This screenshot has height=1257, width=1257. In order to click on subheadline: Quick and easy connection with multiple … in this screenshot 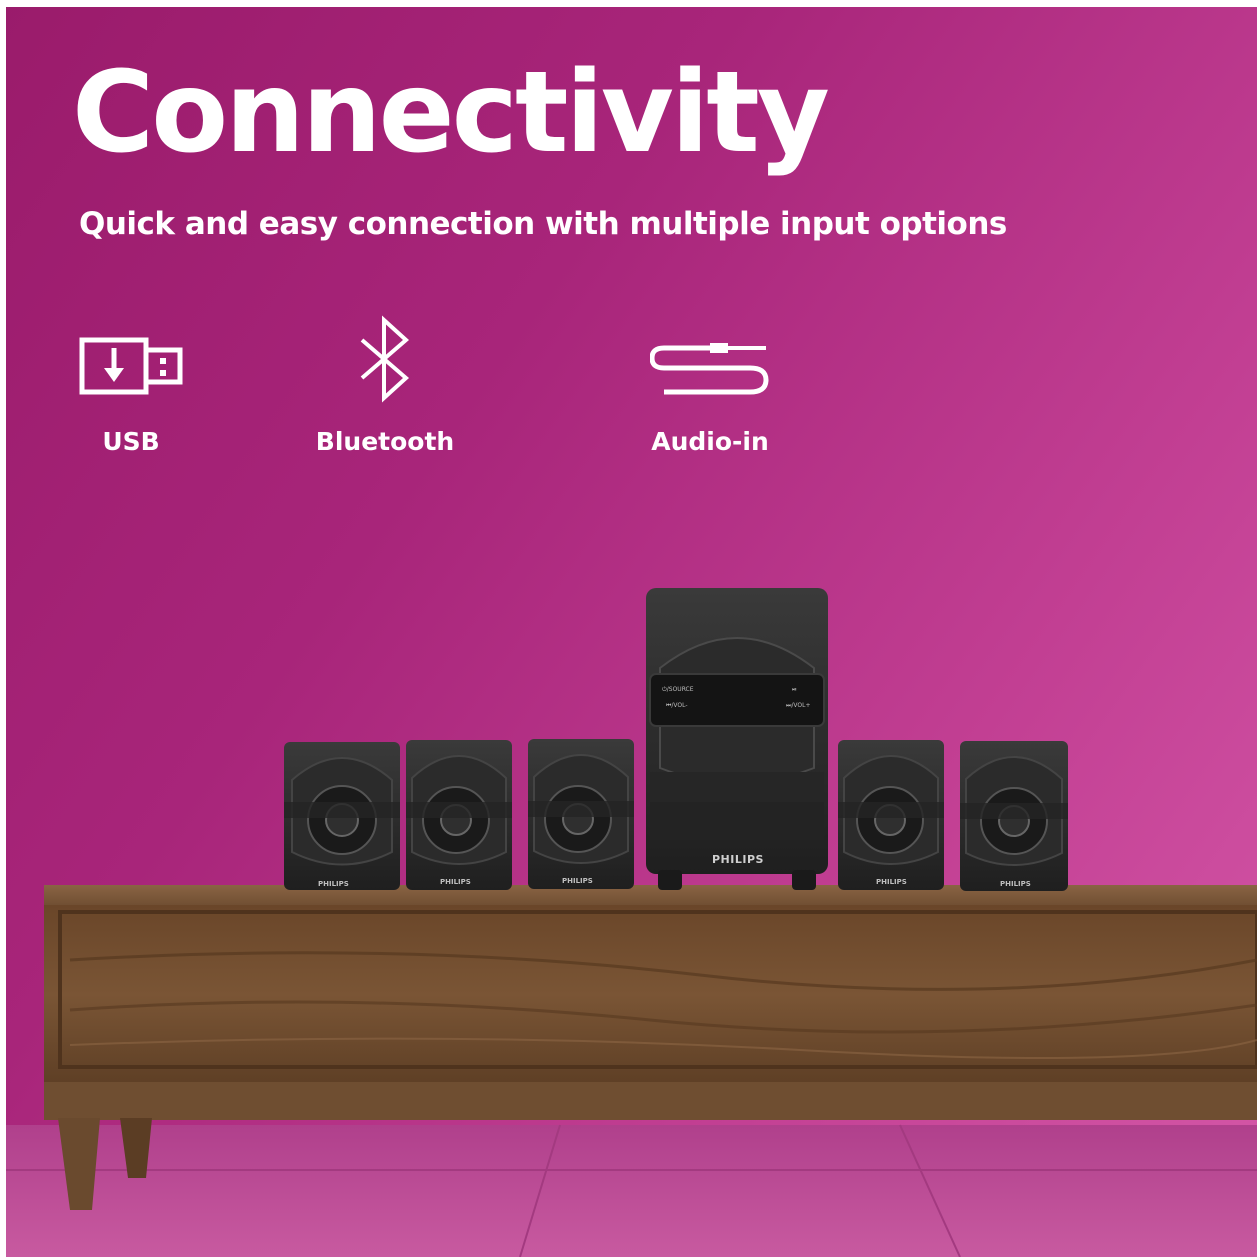, I will do `click(543, 224)`.